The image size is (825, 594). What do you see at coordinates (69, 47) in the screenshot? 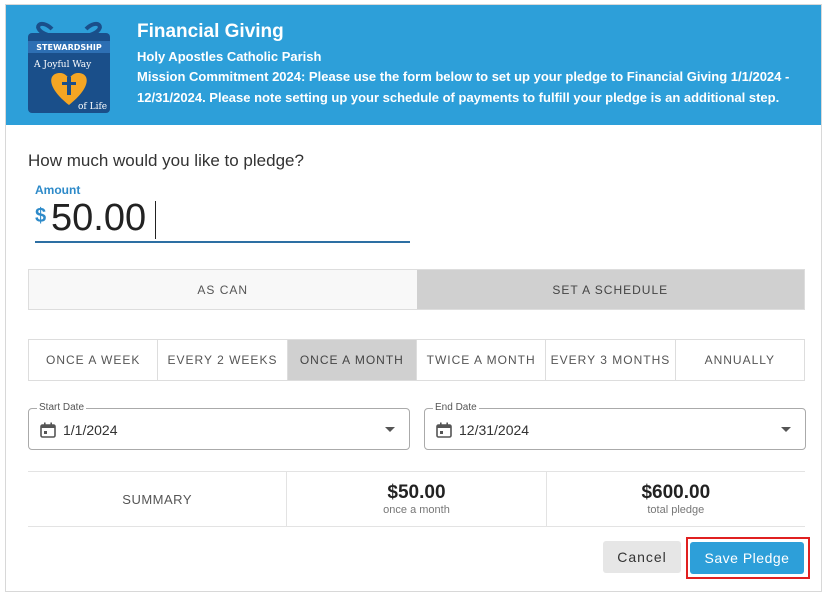
I see `svg-text: STEWARDSHIP` at bounding box center [69, 47].